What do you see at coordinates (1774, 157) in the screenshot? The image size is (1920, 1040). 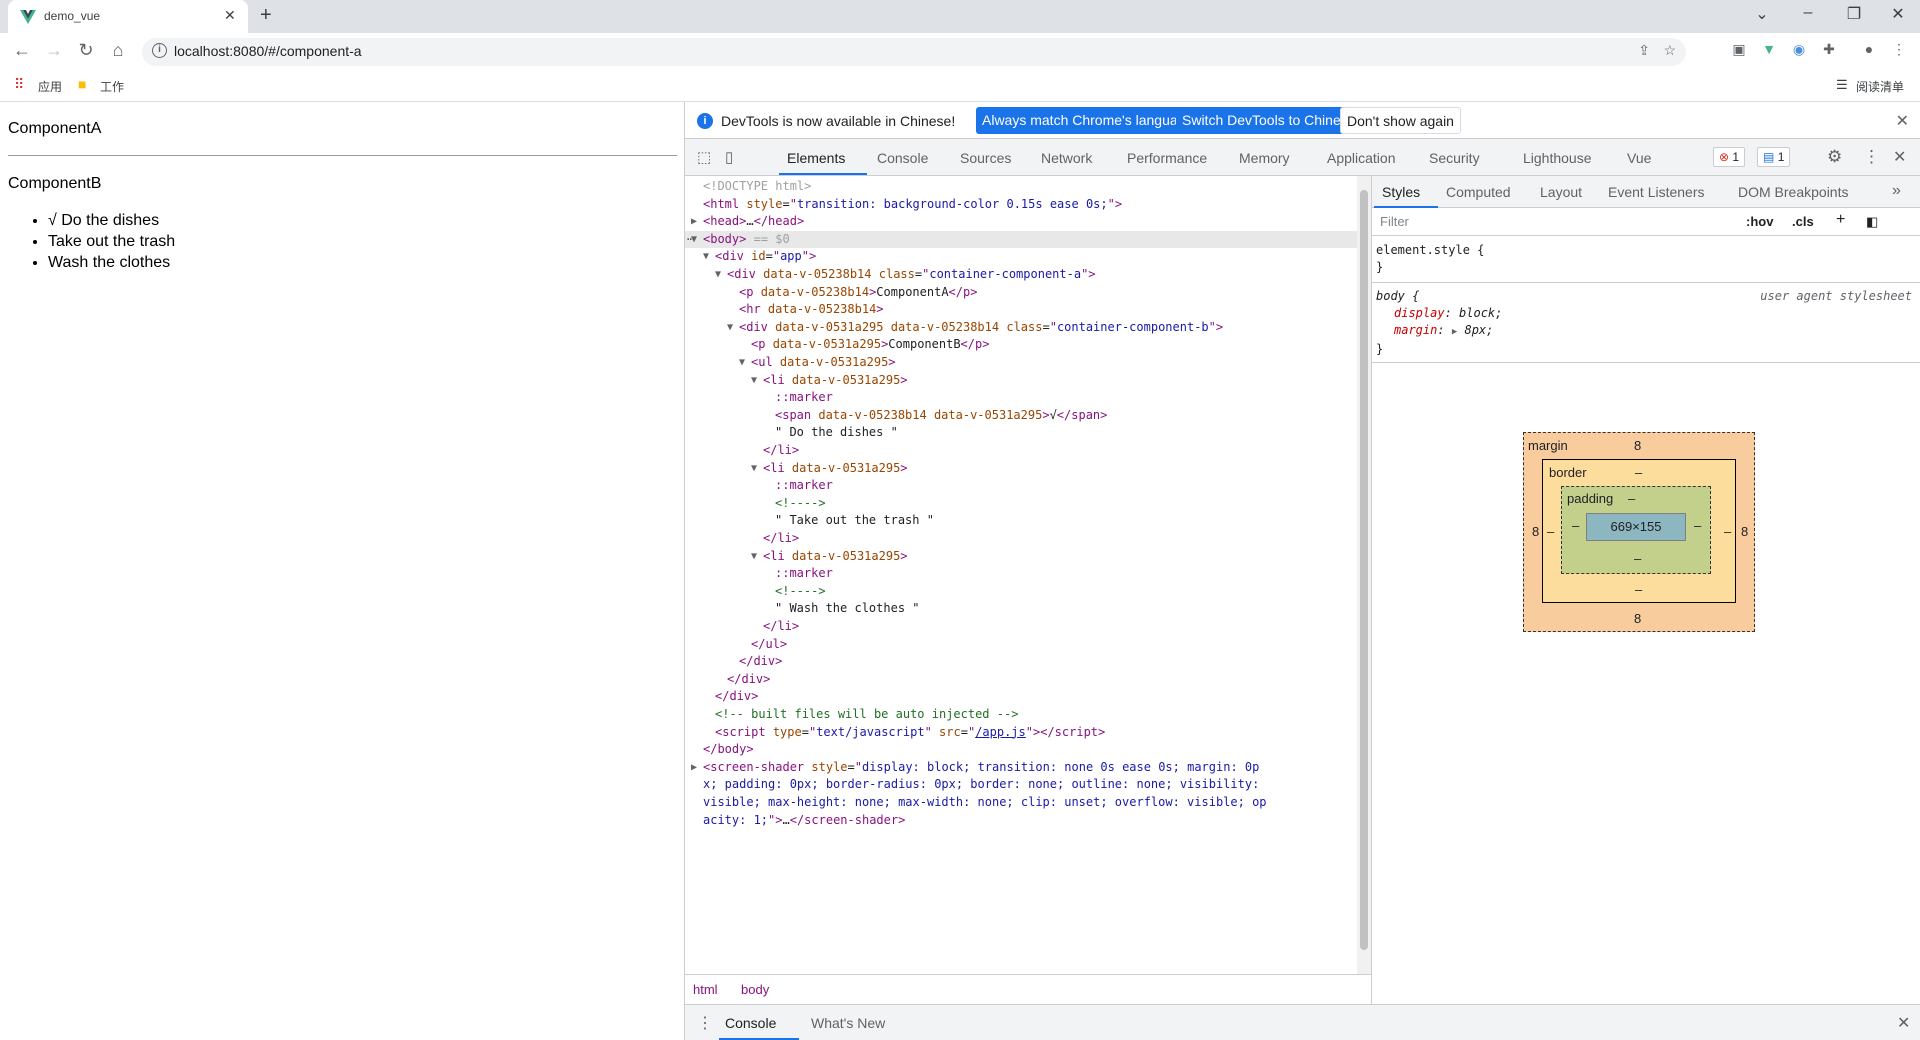 I see `message-count-badge: ▤ 1` at bounding box center [1774, 157].